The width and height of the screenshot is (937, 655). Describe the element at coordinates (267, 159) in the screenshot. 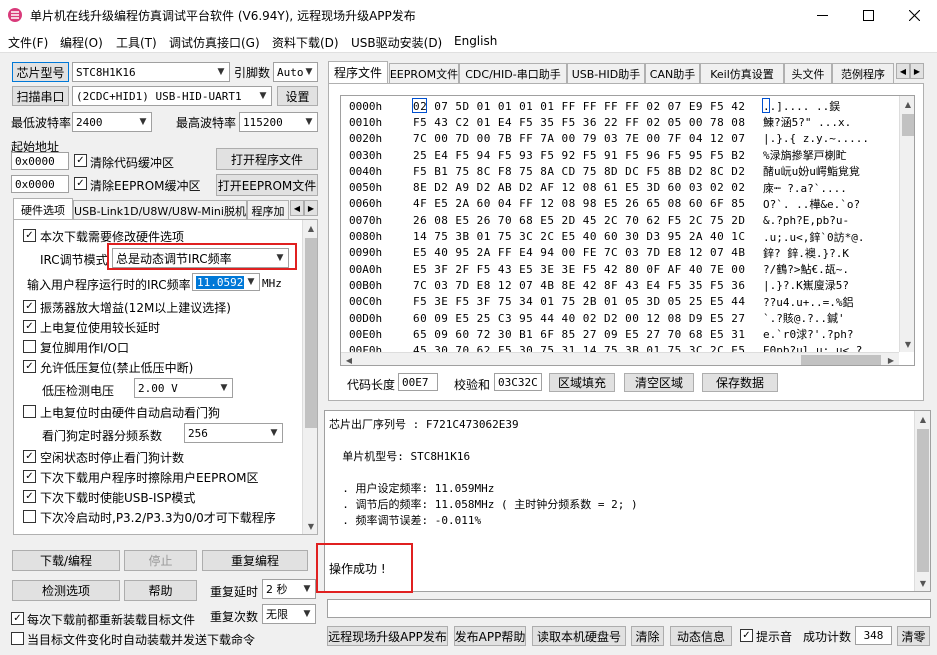

I see `open-program-button: 打开程序文件` at that location.